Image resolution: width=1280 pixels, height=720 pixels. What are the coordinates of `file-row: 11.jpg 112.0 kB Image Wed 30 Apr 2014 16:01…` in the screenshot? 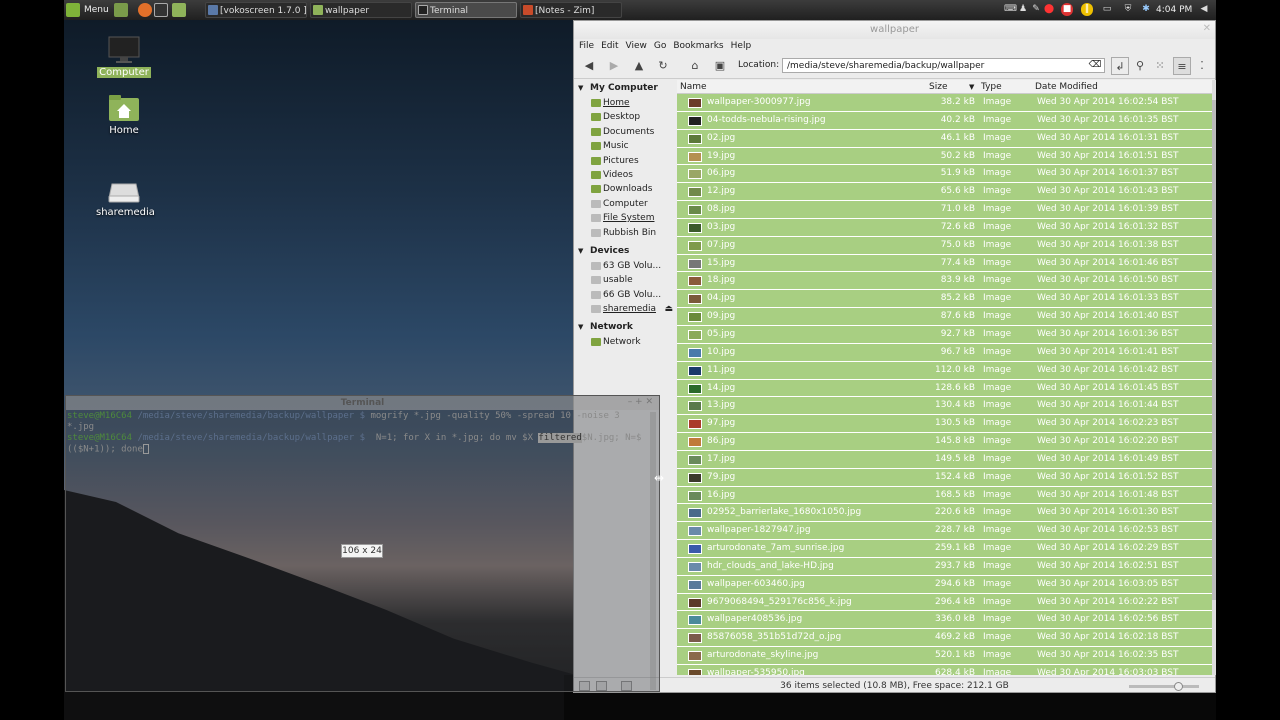 It's located at (944, 370).